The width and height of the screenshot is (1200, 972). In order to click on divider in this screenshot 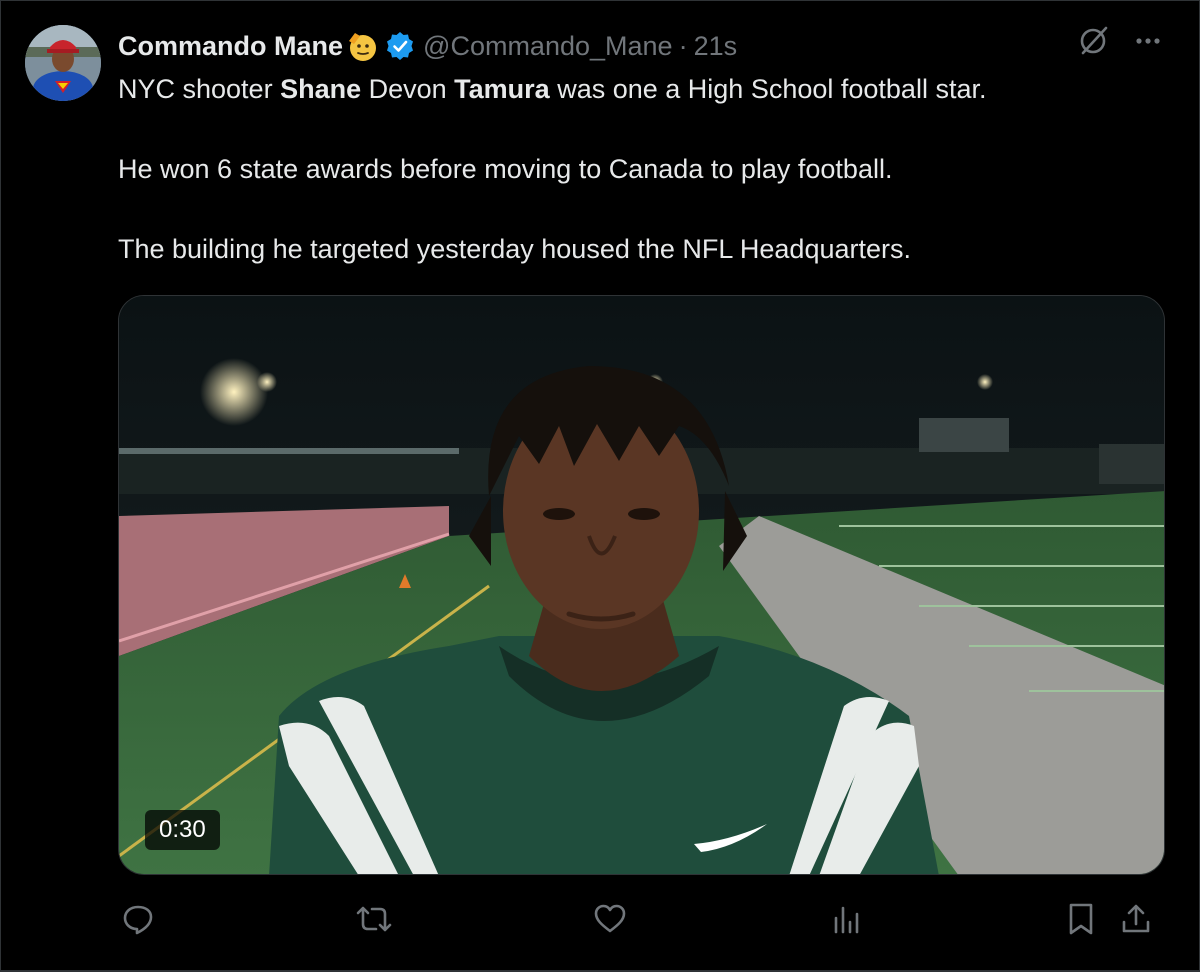, I will do `click(600, 970)`.